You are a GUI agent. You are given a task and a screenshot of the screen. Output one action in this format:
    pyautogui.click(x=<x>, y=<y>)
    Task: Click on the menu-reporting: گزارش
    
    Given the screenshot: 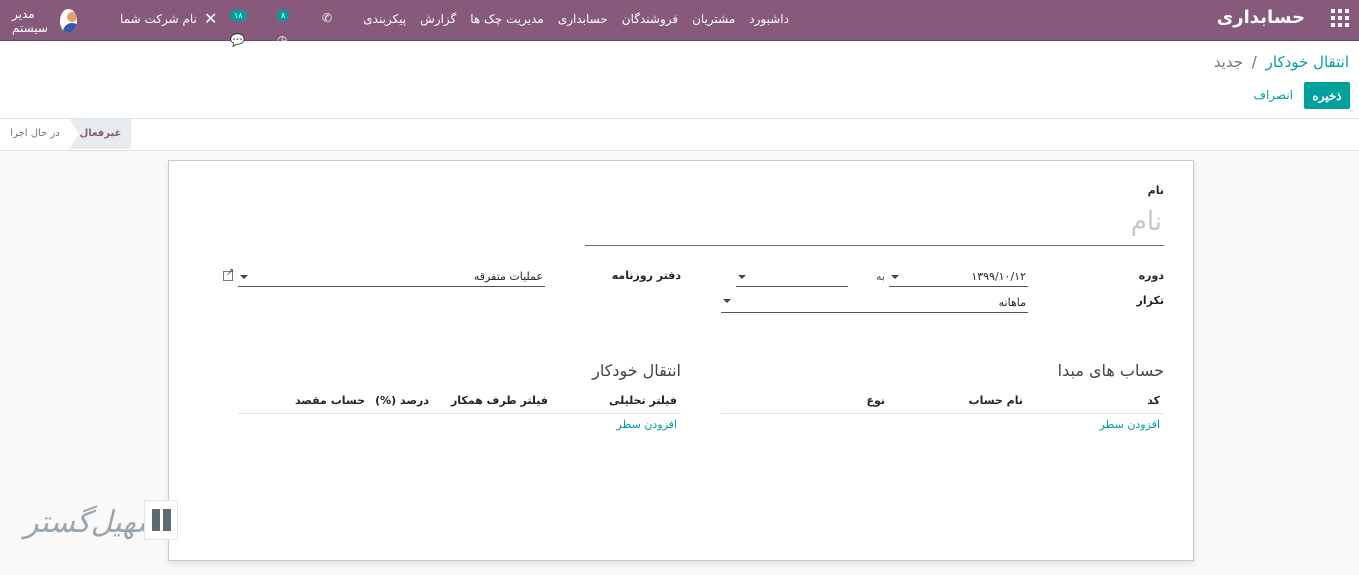 What is the action you would take?
    pyautogui.click(x=438, y=19)
    